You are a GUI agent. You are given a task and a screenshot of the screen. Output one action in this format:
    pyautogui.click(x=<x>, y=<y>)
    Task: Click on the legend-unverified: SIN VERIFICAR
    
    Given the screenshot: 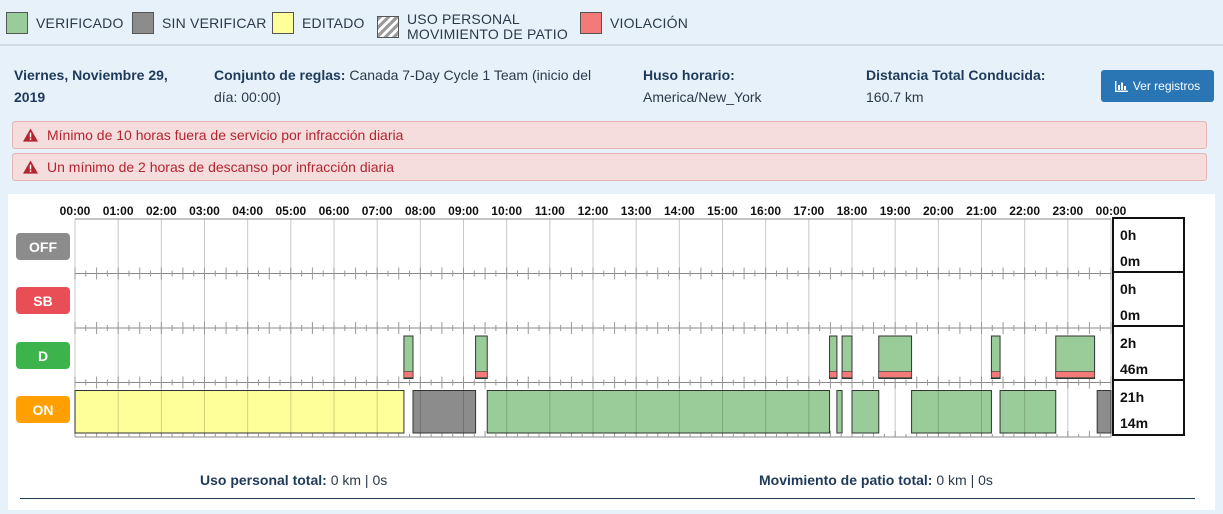 What is the action you would take?
    pyautogui.click(x=199, y=23)
    